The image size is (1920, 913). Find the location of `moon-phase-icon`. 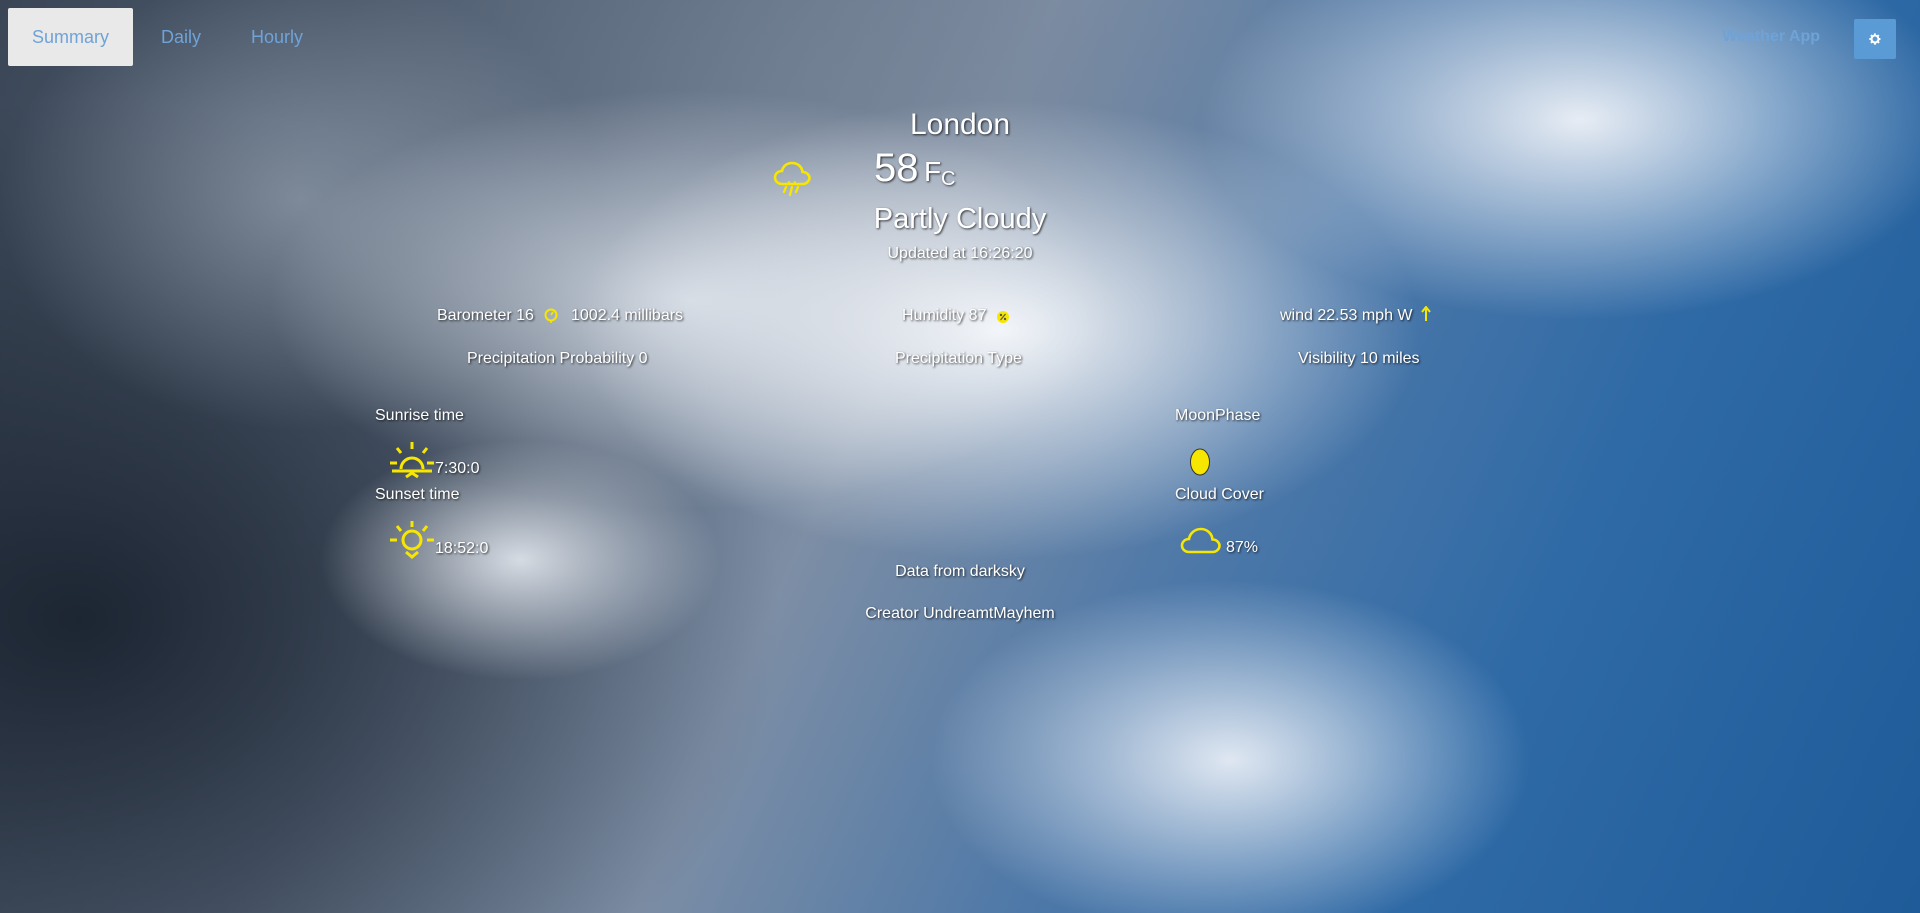

moon-phase-icon is located at coordinates (1200, 462).